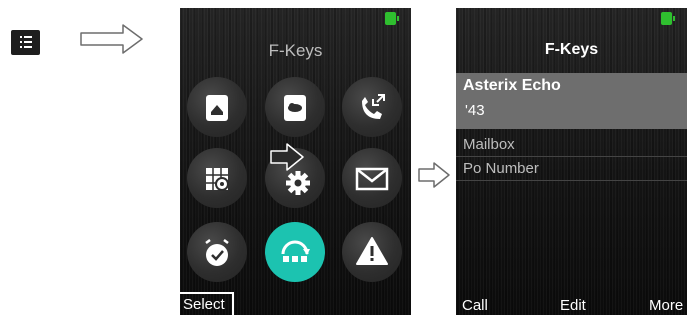 This screenshot has height=315, width=689. I want to click on more-softkey: More, so click(666, 305).